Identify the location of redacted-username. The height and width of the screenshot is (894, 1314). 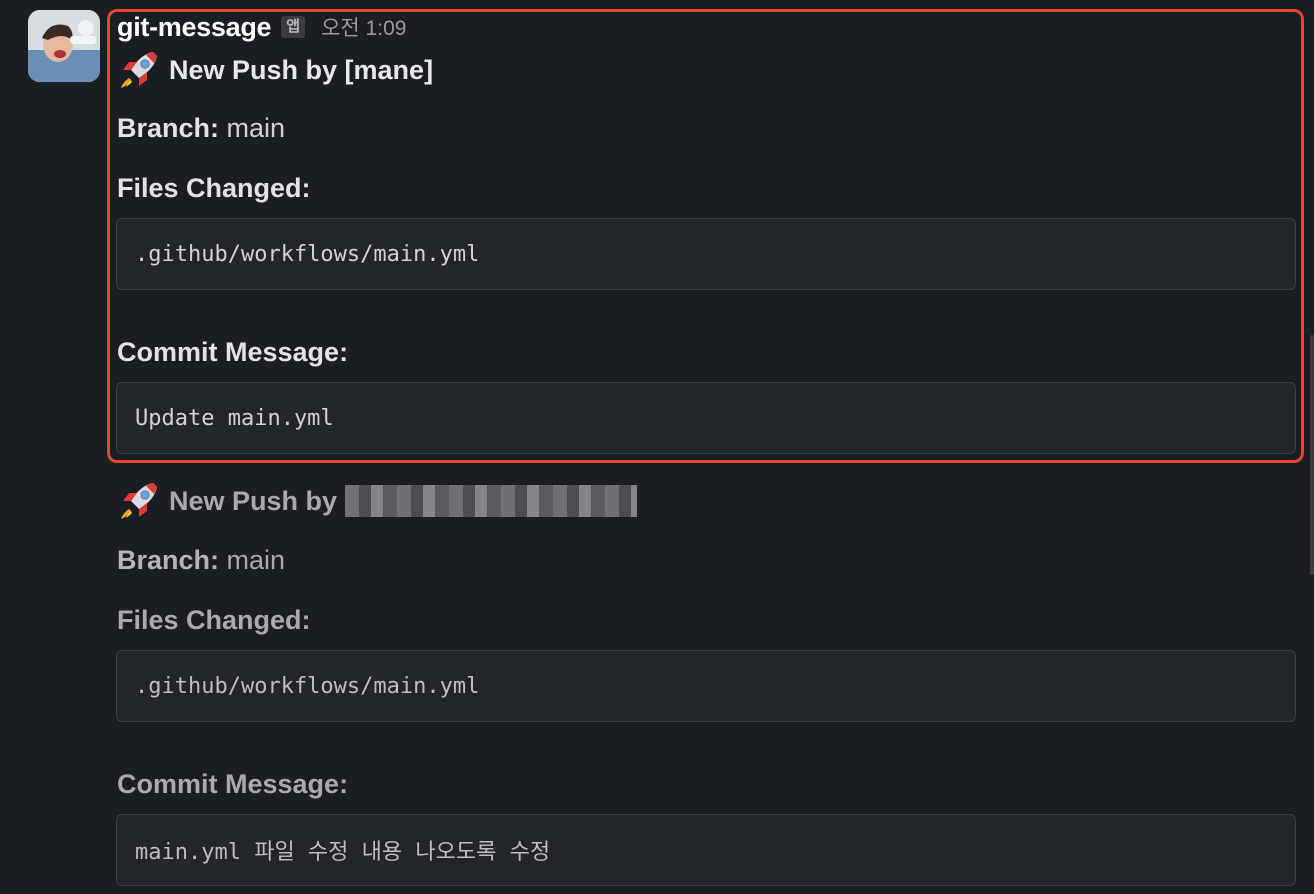
(491, 501).